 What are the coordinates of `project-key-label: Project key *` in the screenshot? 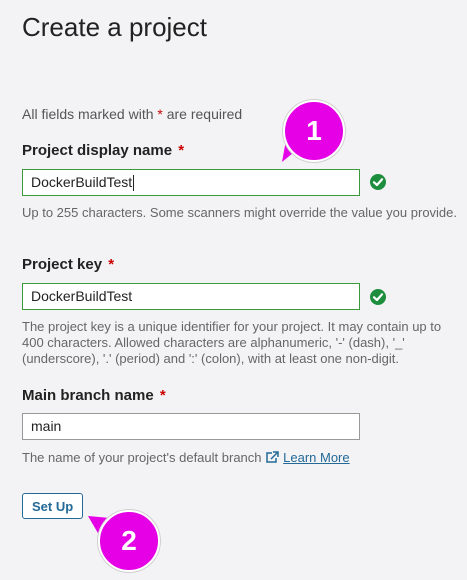 It's located at (68, 264).